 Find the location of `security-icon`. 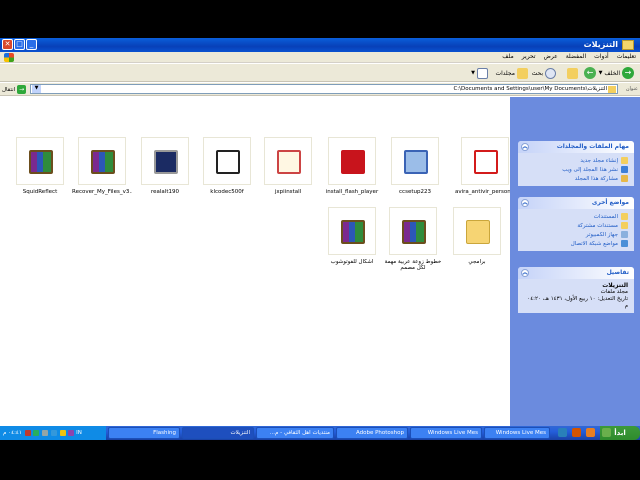

security-icon is located at coordinates (62, 432).